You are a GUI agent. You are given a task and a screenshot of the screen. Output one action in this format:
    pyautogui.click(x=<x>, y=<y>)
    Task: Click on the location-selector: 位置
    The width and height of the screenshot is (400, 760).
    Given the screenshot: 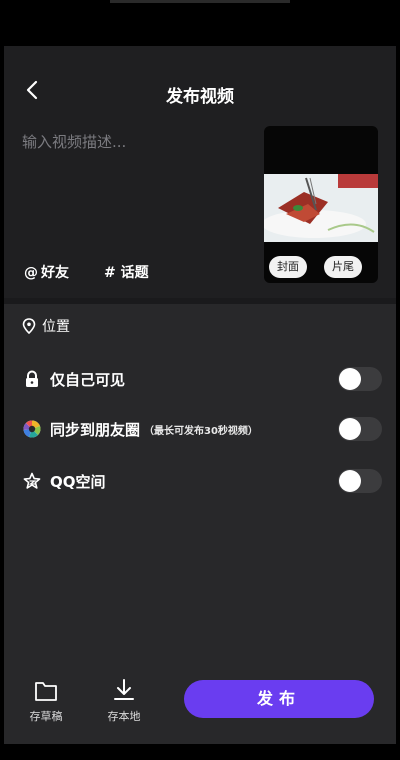 What is the action you would take?
    pyautogui.click(x=46, y=326)
    